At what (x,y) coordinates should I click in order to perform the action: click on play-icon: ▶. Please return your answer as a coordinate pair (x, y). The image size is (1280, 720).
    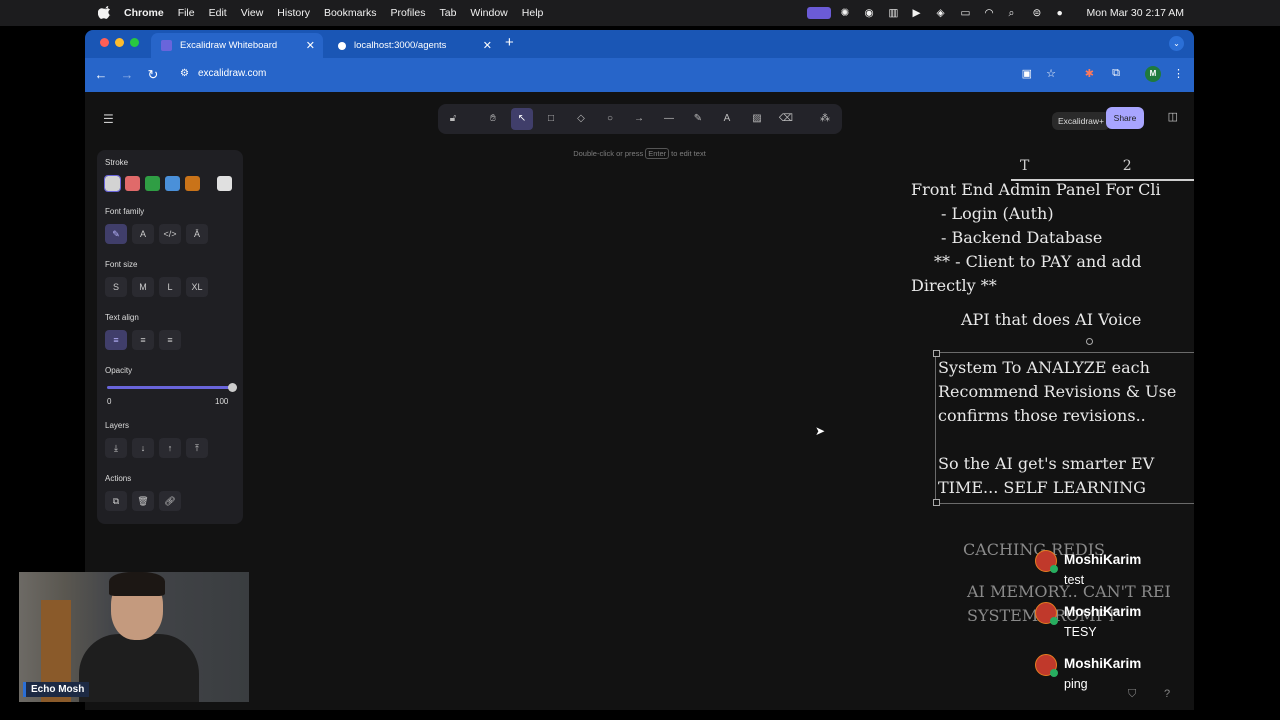
    Looking at the image, I should click on (920, 13).